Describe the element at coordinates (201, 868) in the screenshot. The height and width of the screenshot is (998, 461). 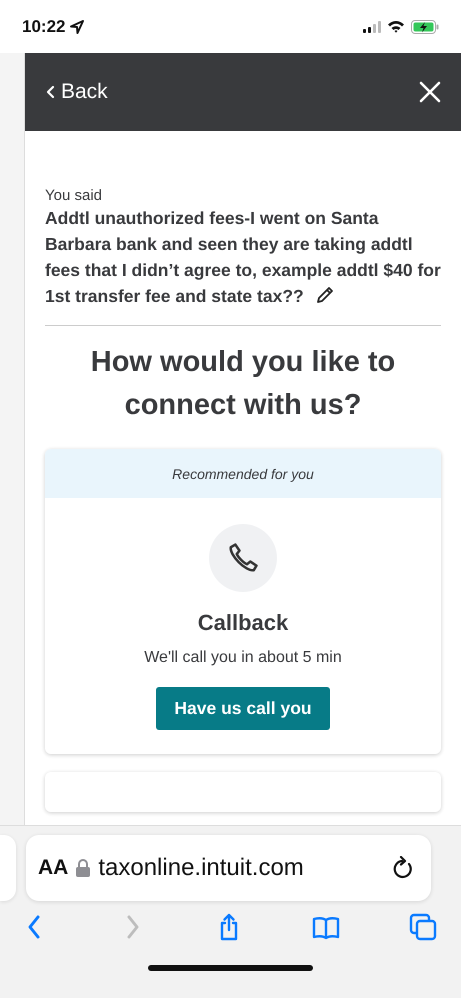
I see `url-text: taxonline.intuit.com` at that location.